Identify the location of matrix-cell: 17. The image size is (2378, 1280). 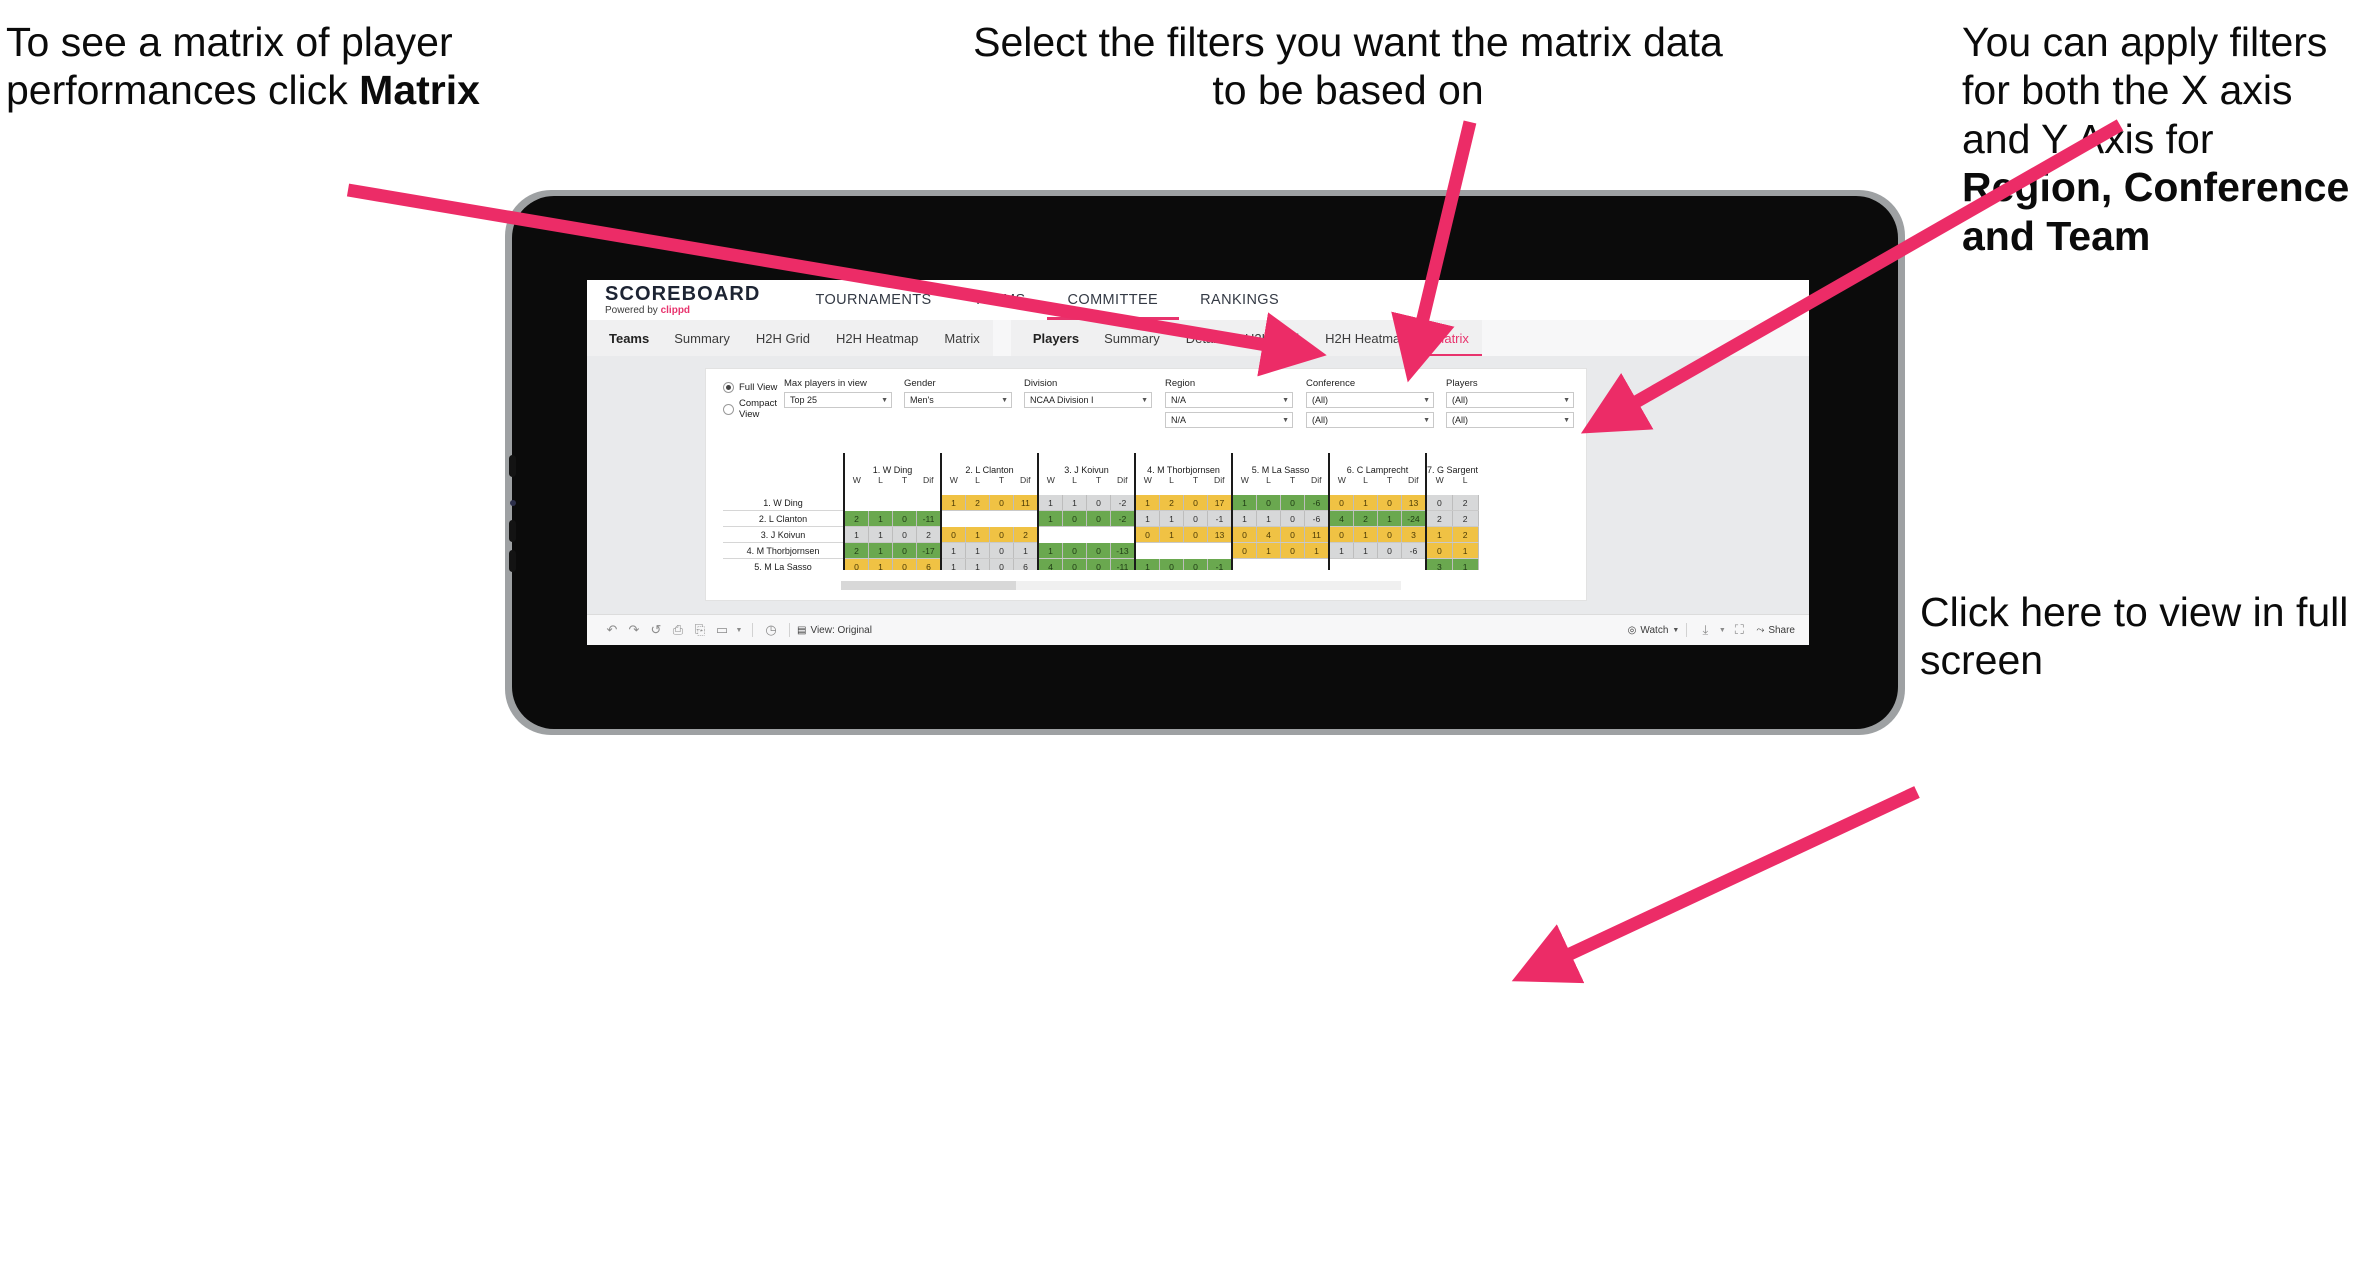
(1220, 503).